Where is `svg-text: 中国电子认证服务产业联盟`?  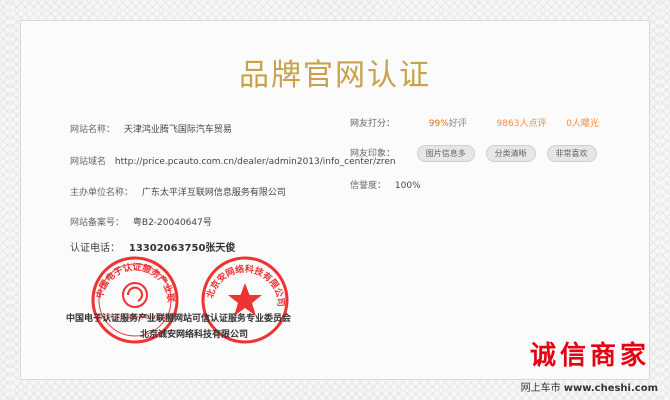
svg-text: 中国电子认证服务产业联盟 is located at coordinates (133, 279).